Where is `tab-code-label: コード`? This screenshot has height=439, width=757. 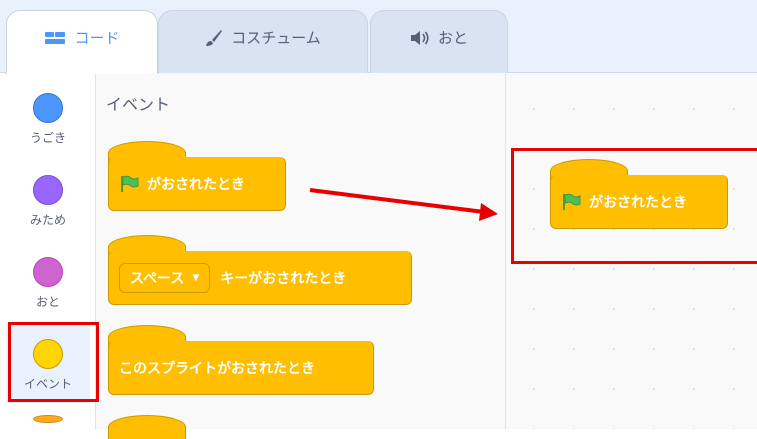
tab-code-label: コード is located at coordinates (97, 38).